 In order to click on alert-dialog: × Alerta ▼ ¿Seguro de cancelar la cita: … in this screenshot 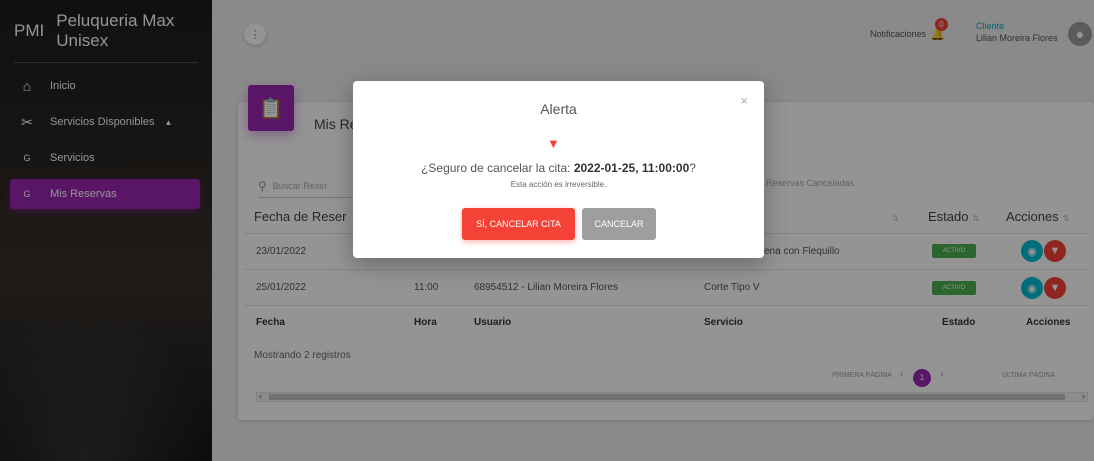, I will do `click(558, 169)`.